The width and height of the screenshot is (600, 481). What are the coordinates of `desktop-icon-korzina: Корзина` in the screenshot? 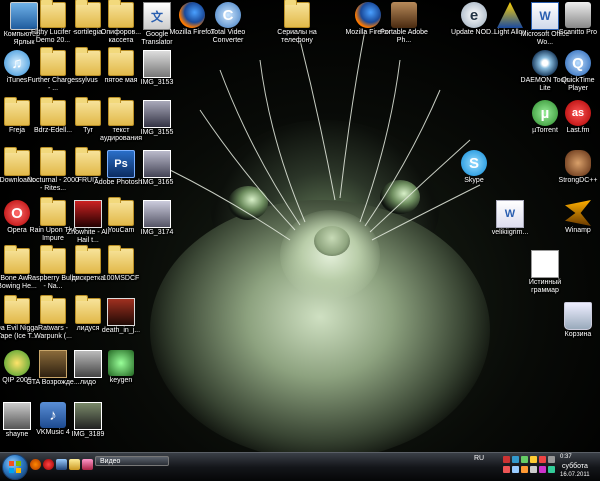 It's located at (575, 320).